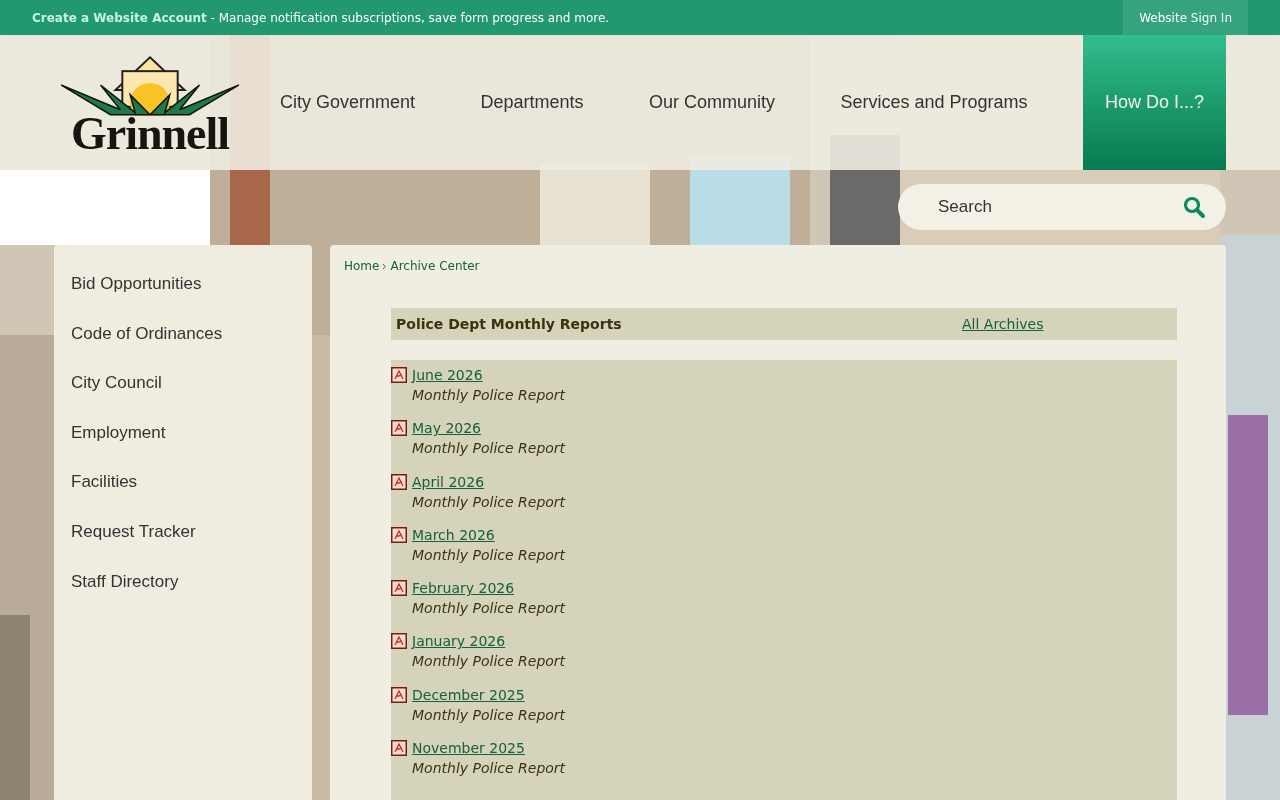  I want to click on search-icon, so click(1194, 207).